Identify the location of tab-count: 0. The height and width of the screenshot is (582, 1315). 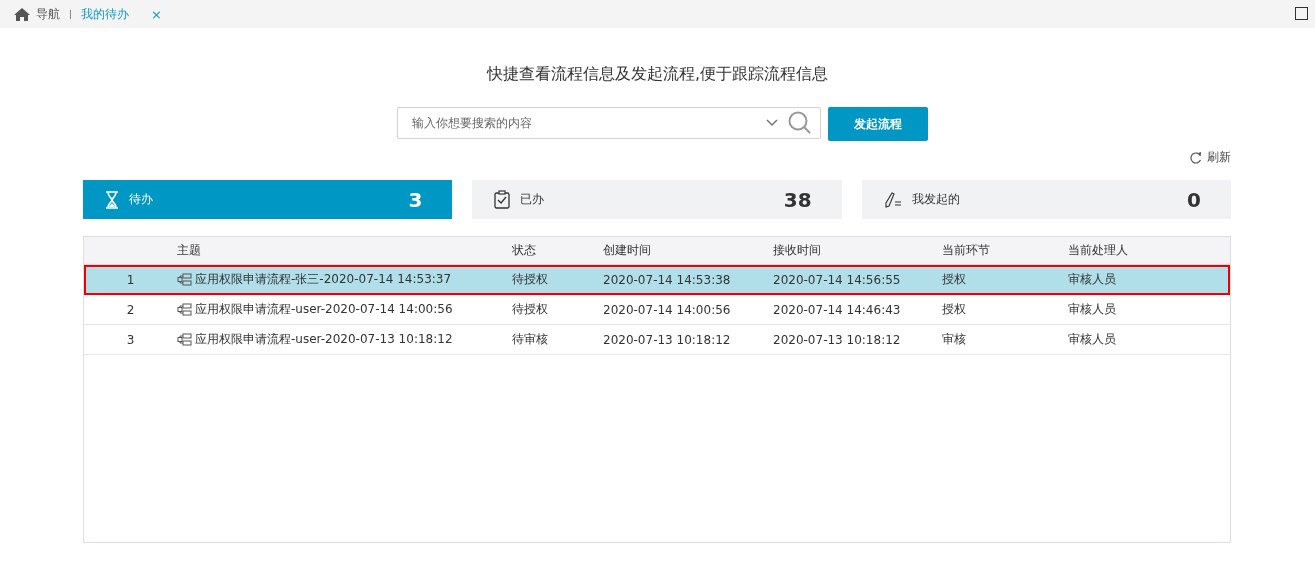
(1194, 199).